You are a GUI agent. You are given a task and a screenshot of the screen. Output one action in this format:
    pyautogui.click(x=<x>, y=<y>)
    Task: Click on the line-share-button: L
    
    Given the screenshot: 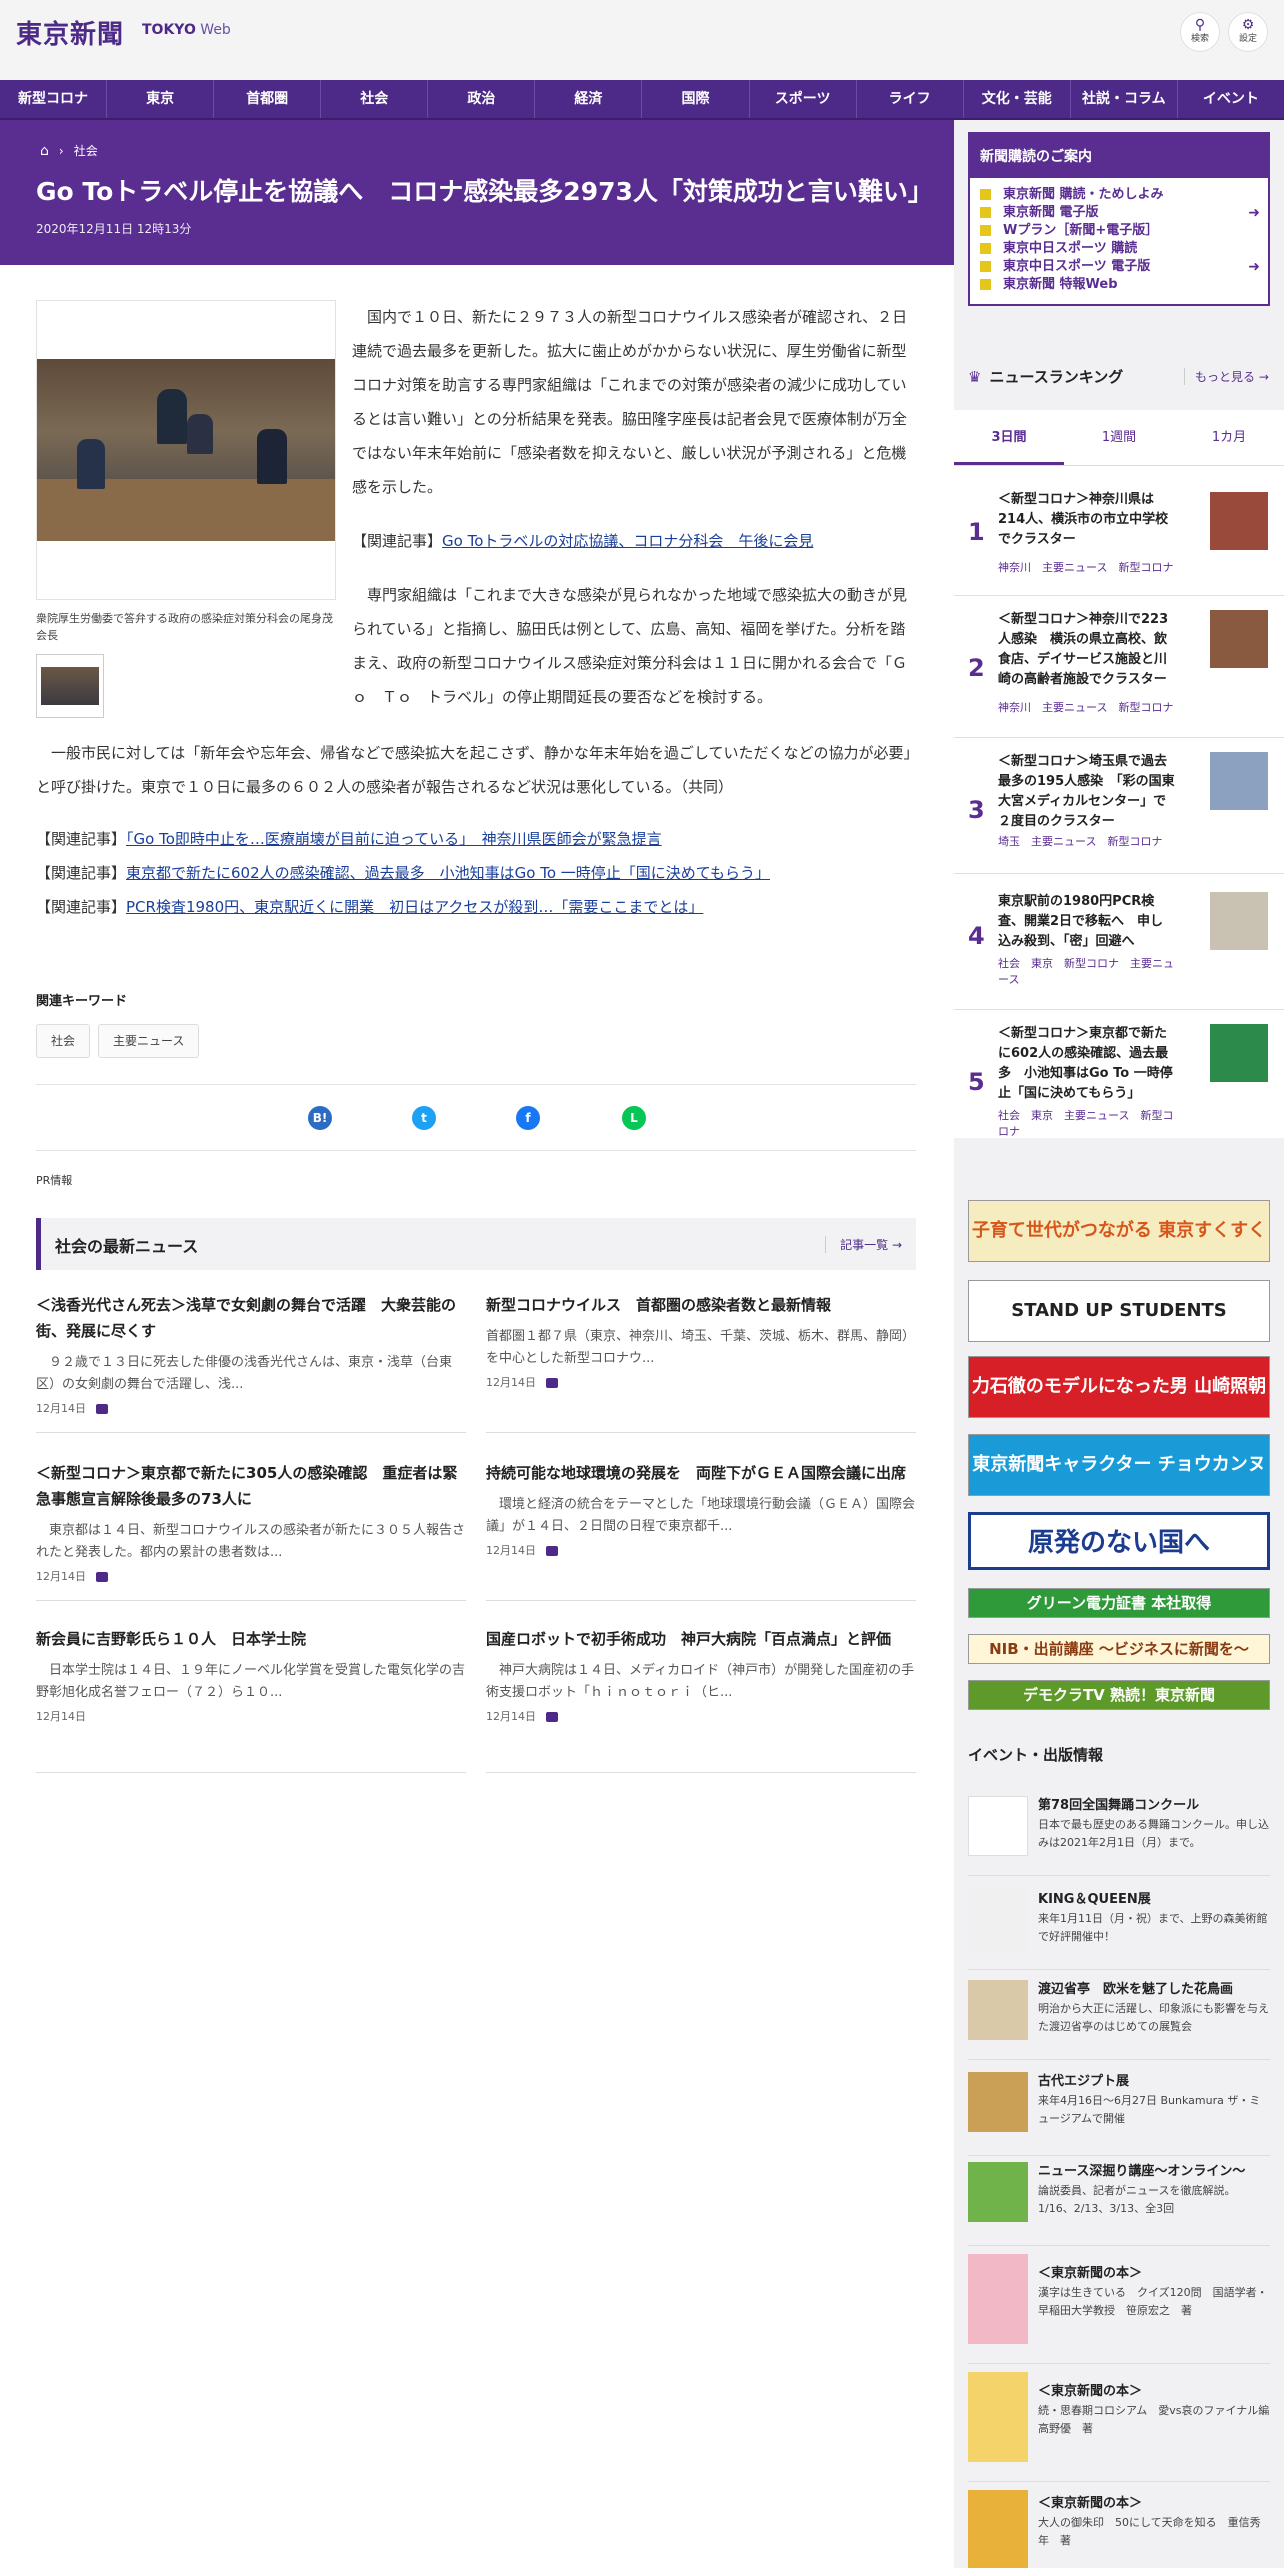 What is the action you would take?
    pyautogui.click(x=634, y=1118)
    